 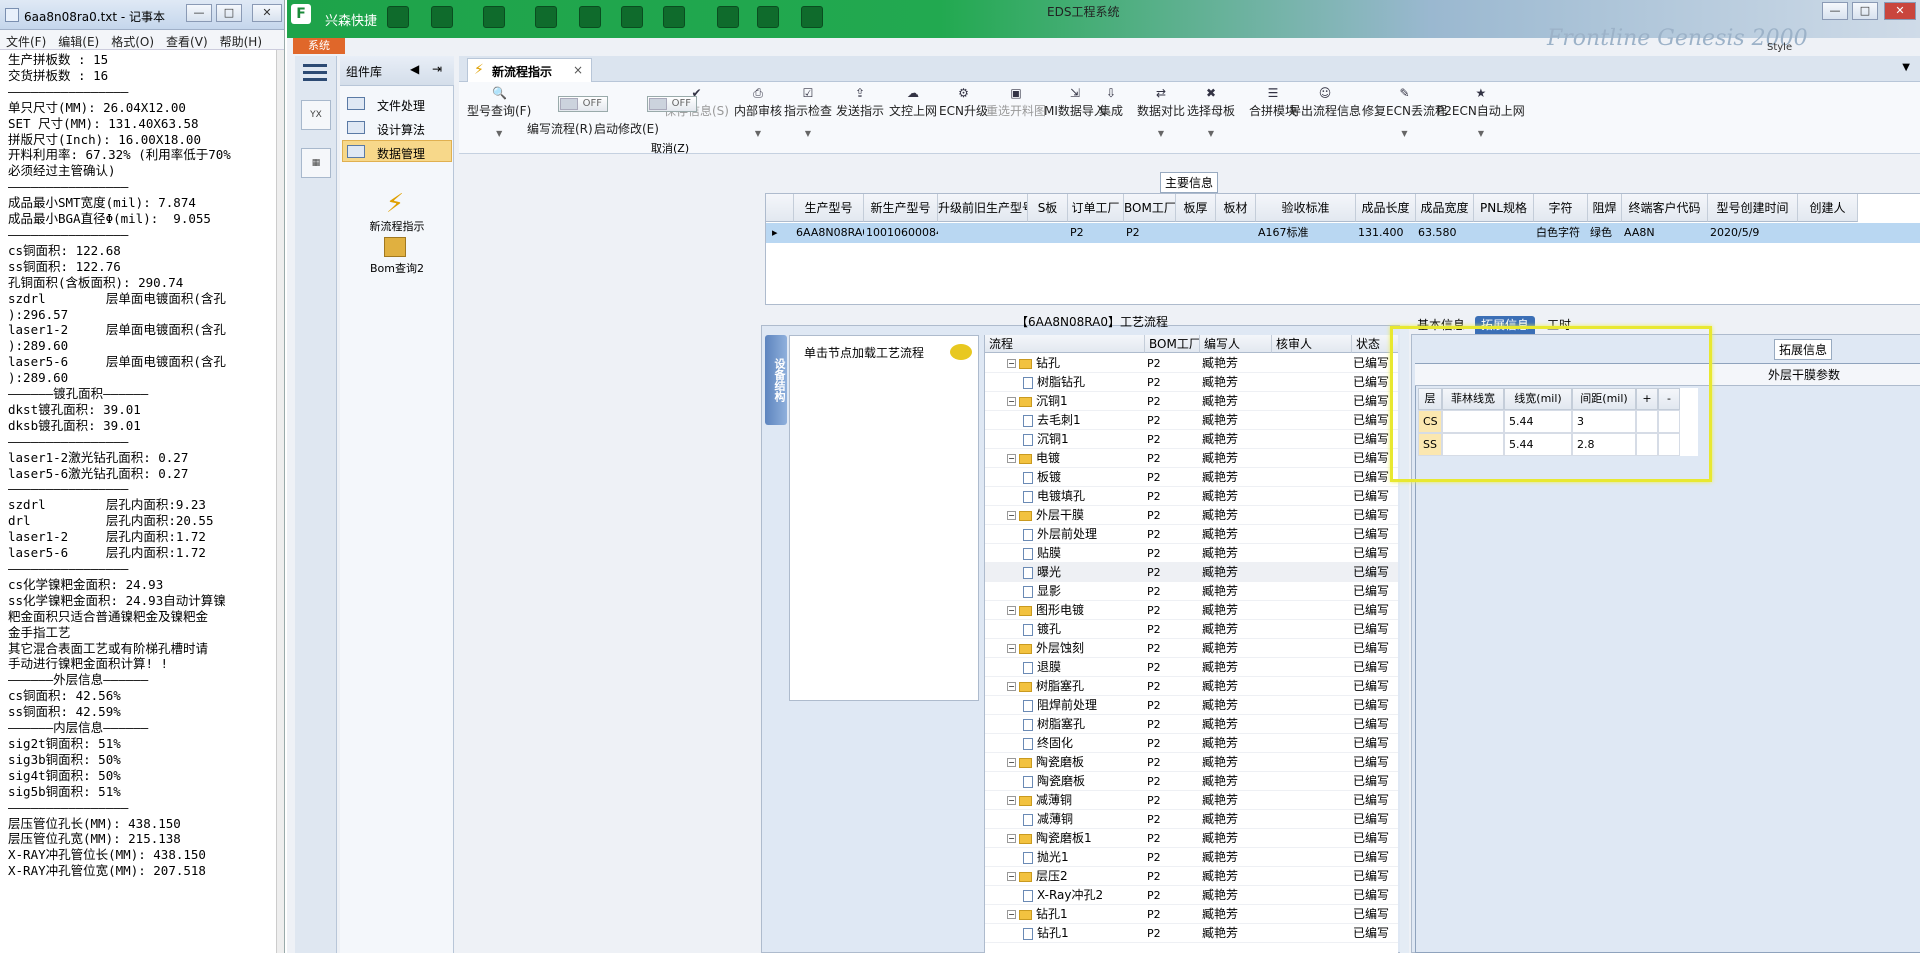 What do you see at coordinates (1045, 686) in the screenshot?
I see `tree-node: − 树脂塞孔` at bounding box center [1045, 686].